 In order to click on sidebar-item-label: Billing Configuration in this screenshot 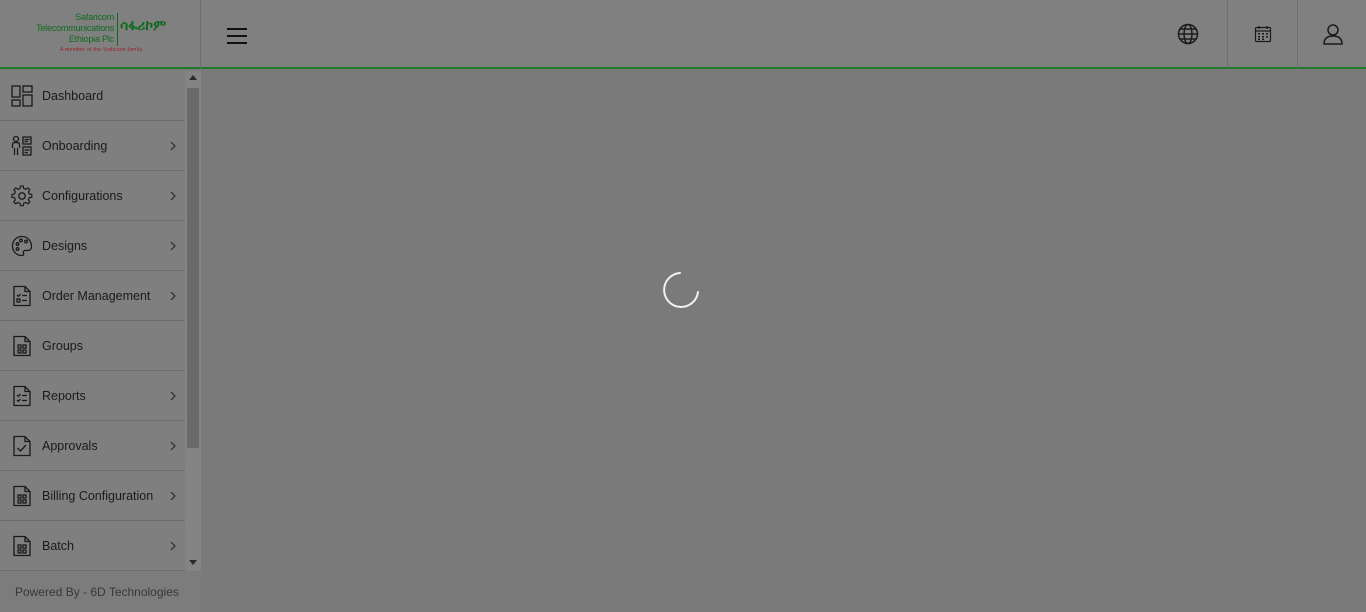, I will do `click(98, 495)`.